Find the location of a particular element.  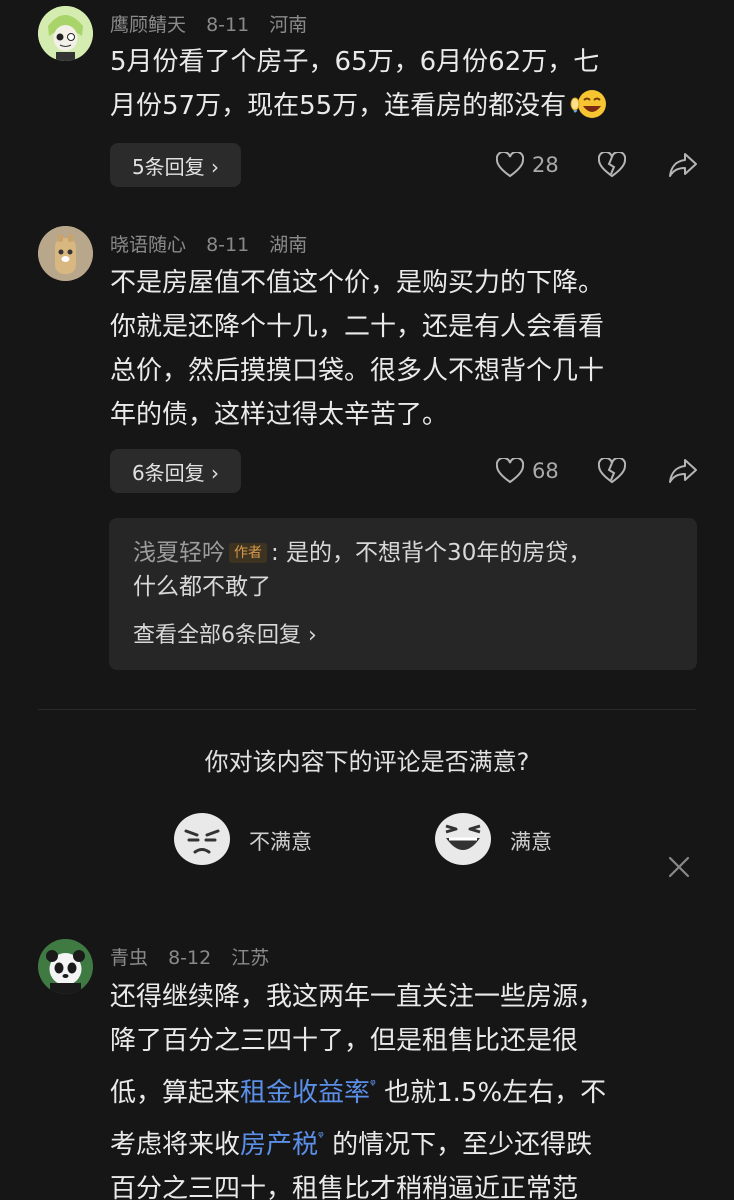

comment-actions: 68 is located at coordinates (597, 471).